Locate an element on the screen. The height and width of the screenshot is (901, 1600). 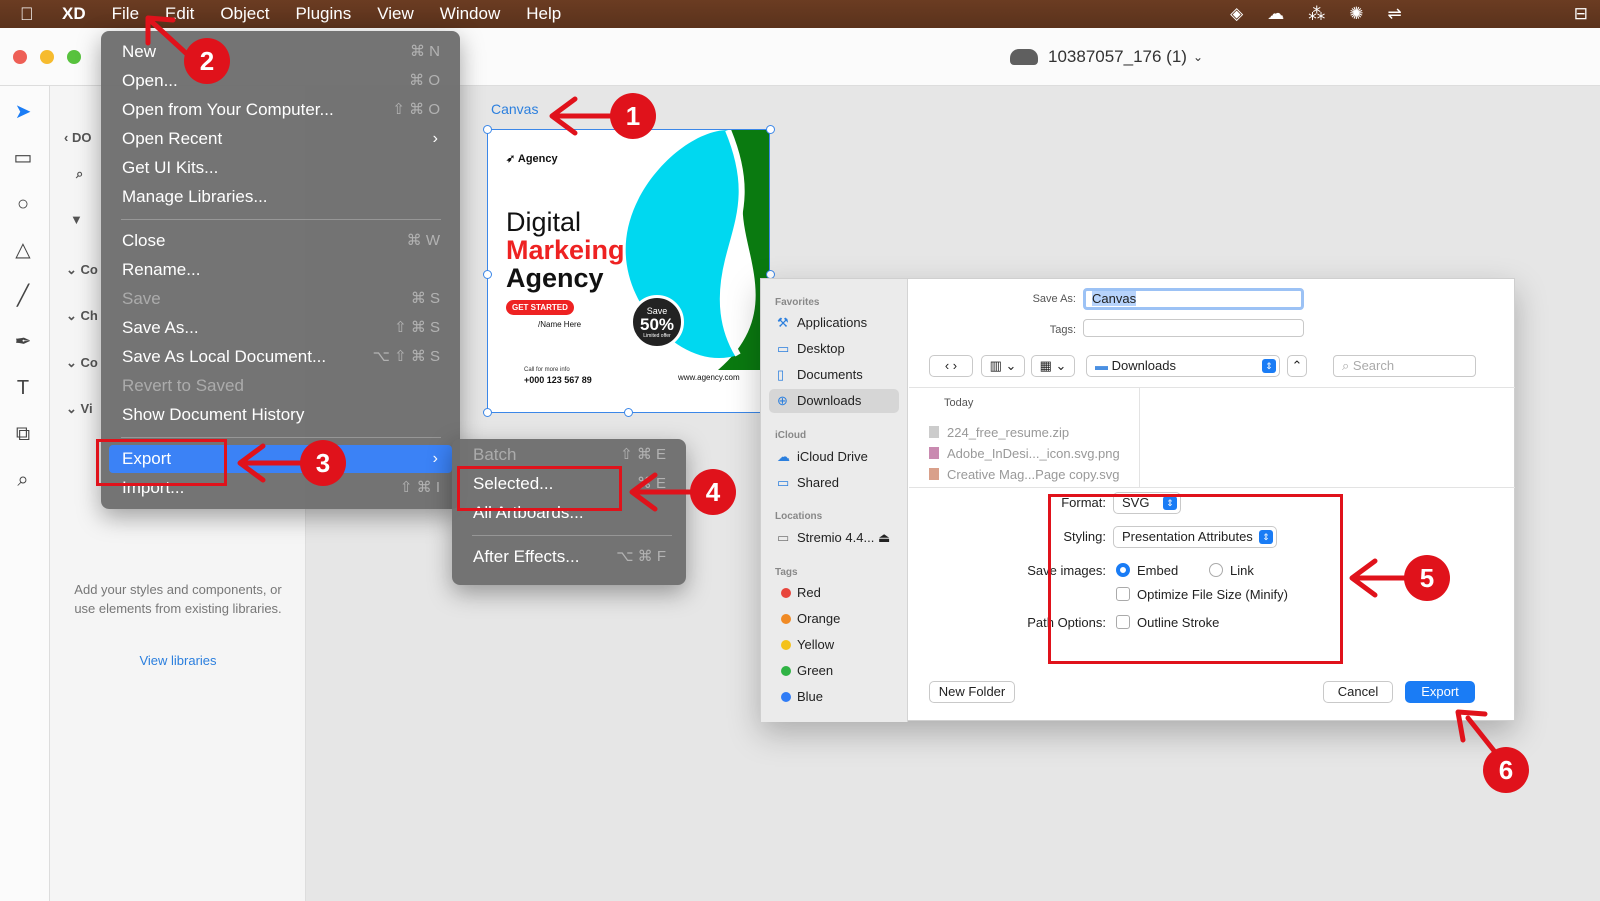
file-item: Creative Mag...Page copy.svg is located at coordinates (1024, 474).